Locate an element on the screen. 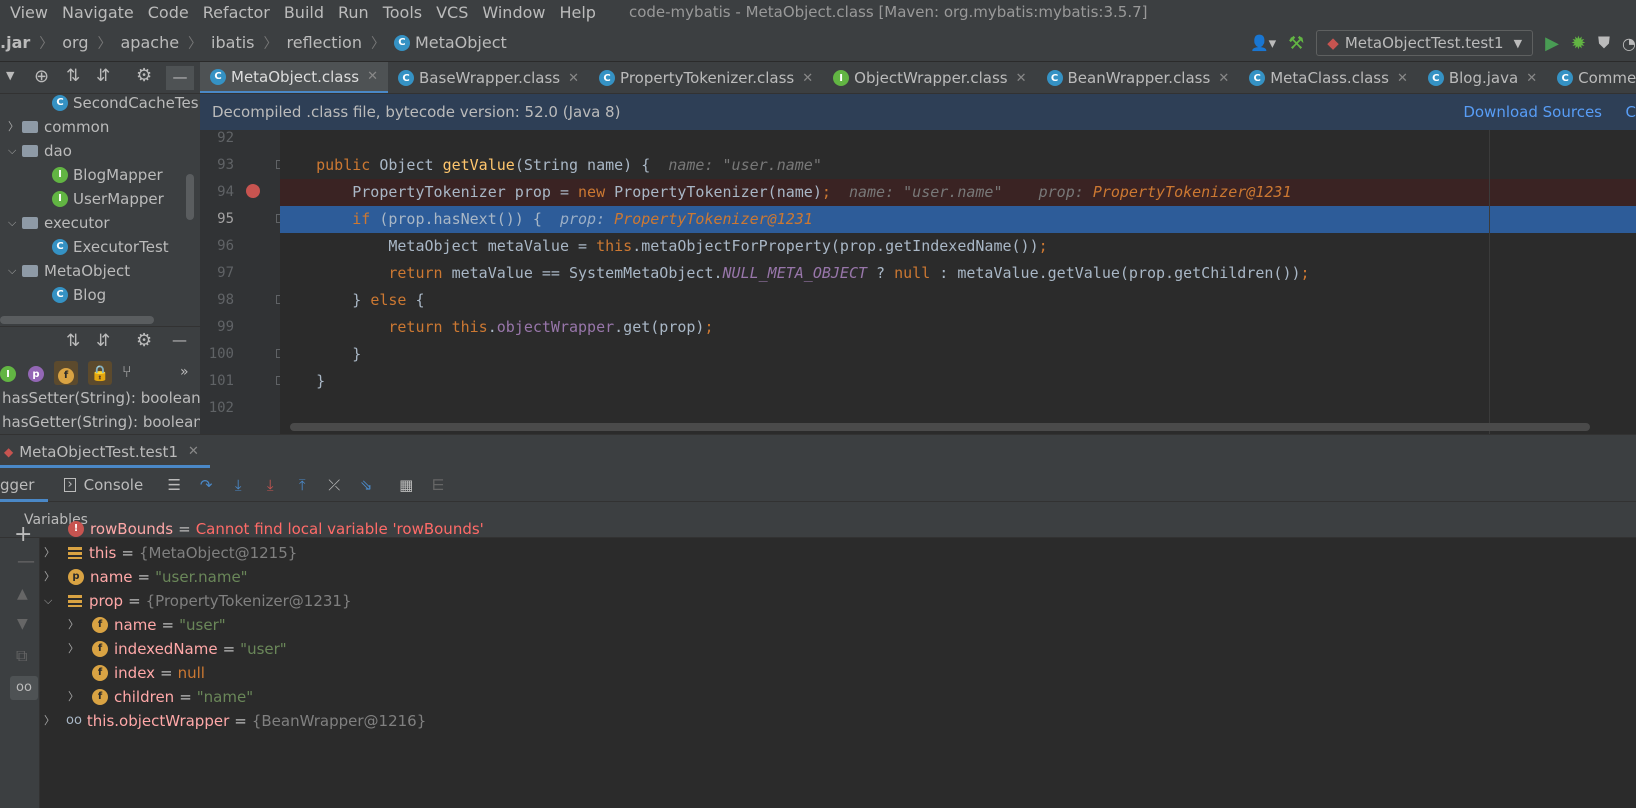 This screenshot has height=808, width=1636. breadcrumb-jar: .jar is located at coordinates (15, 42).